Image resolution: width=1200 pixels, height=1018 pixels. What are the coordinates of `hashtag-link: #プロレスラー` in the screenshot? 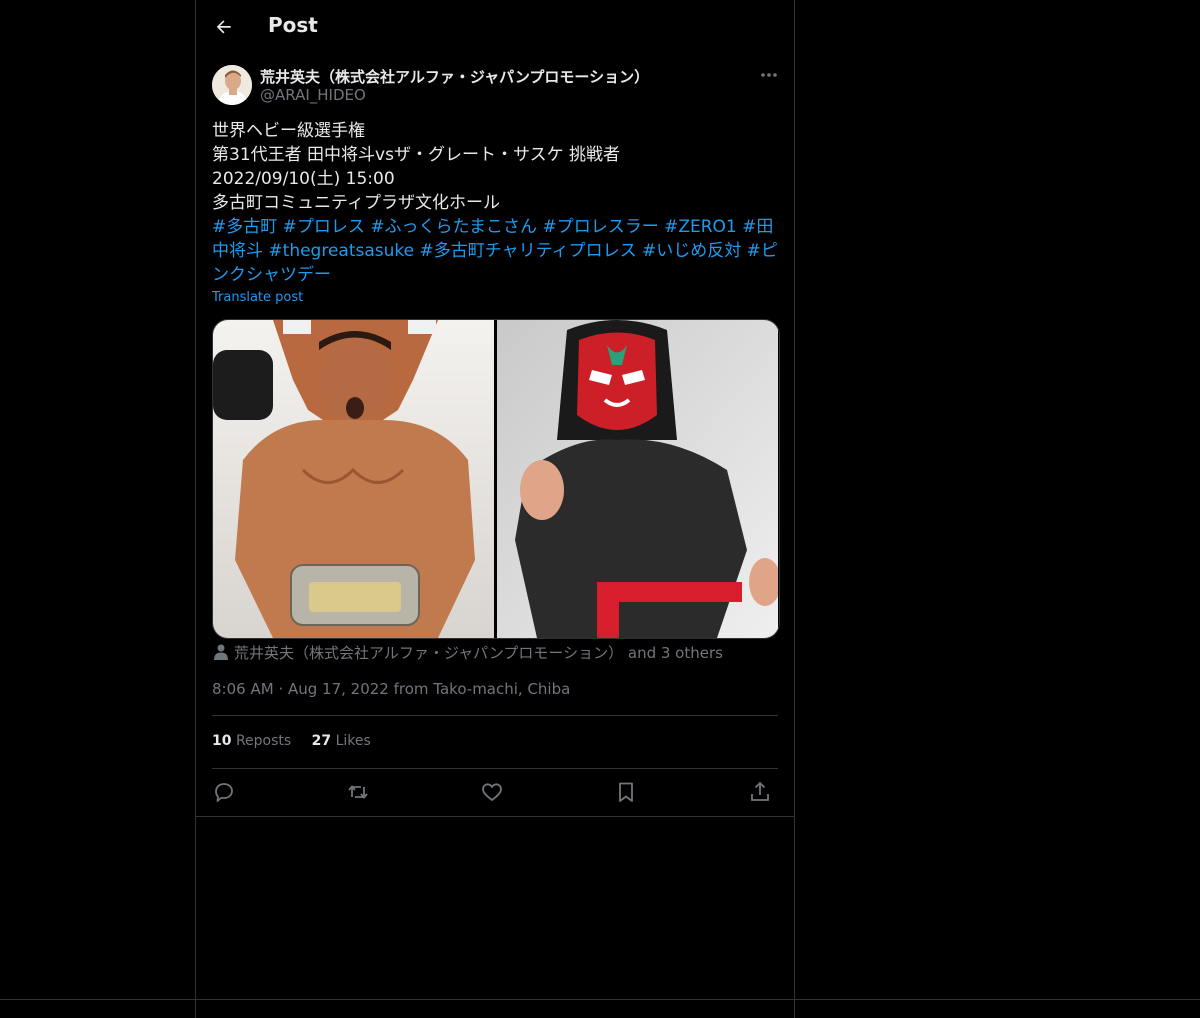 It's located at (600, 227).